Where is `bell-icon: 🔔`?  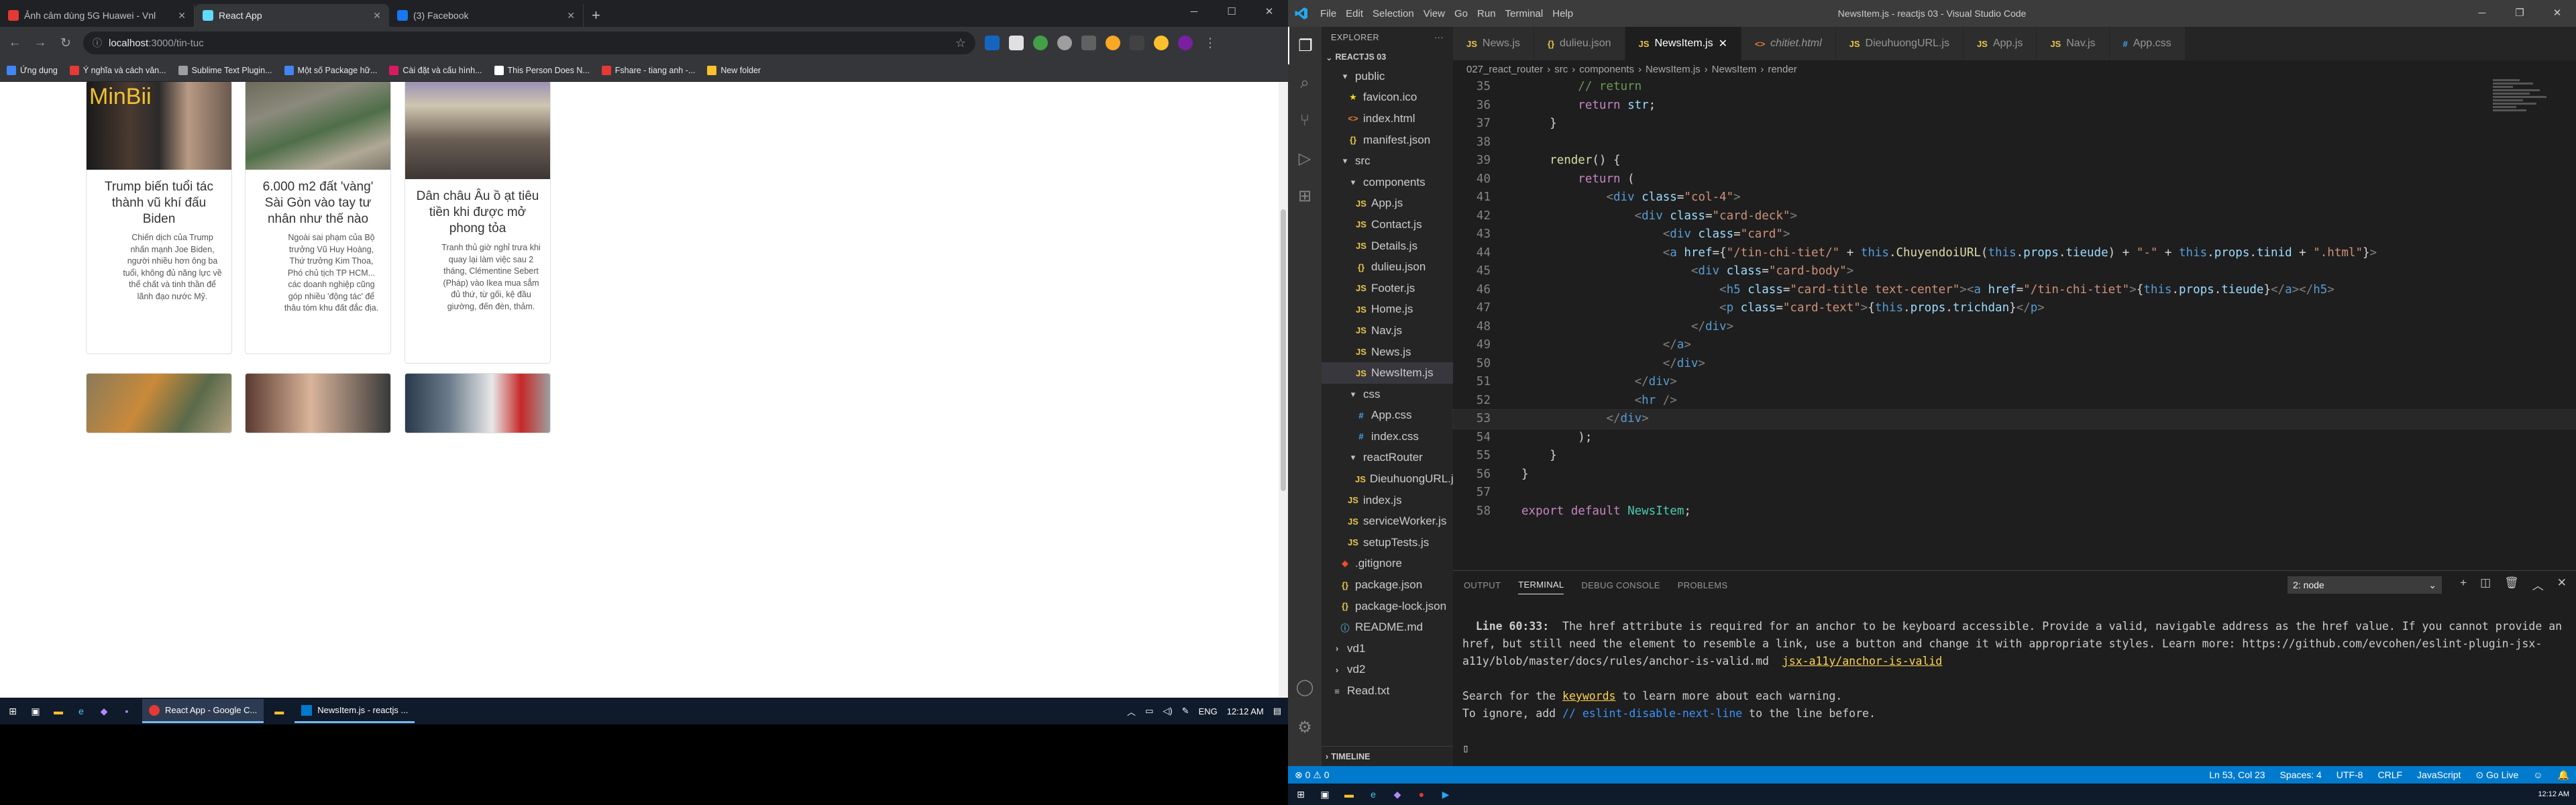
bell-icon: 🔔 is located at coordinates (2563, 775).